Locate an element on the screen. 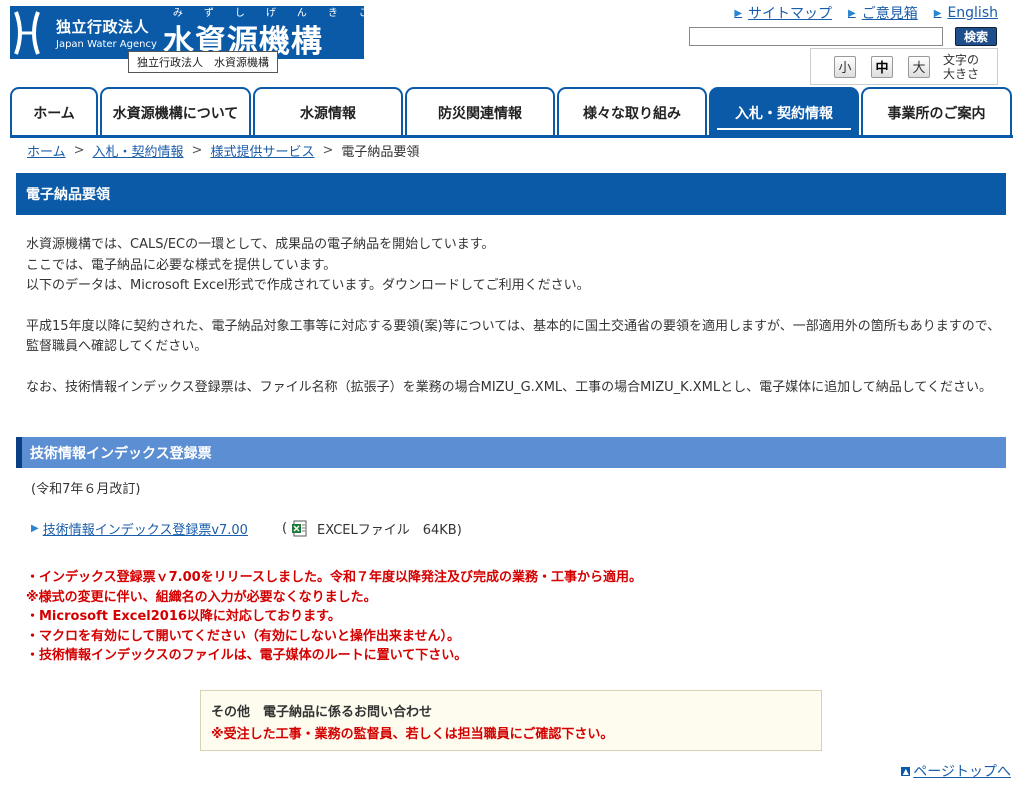 This screenshot has height=787, width=1023. font-size-small-button: 小 is located at coordinates (845, 66).